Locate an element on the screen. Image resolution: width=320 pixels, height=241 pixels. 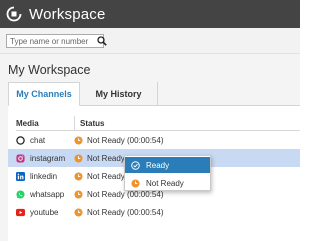
media-name: youtube is located at coordinates (44, 212).